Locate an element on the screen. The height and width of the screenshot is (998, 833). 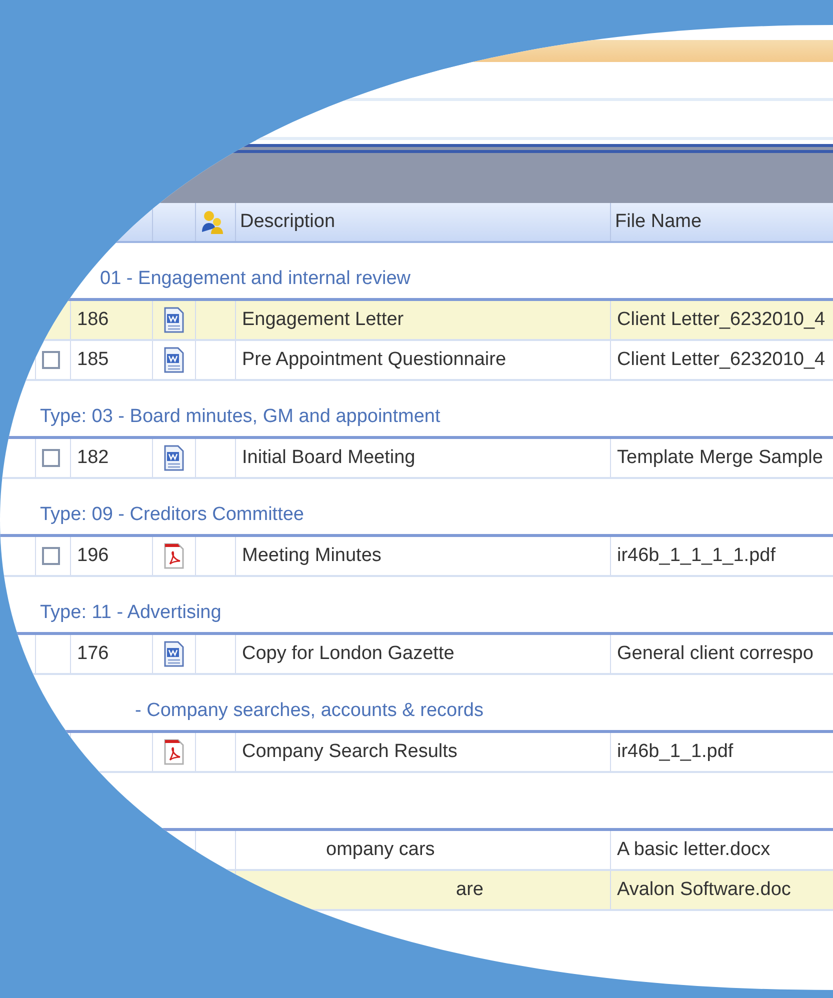
people-icon is located at coordinates (212, 222).